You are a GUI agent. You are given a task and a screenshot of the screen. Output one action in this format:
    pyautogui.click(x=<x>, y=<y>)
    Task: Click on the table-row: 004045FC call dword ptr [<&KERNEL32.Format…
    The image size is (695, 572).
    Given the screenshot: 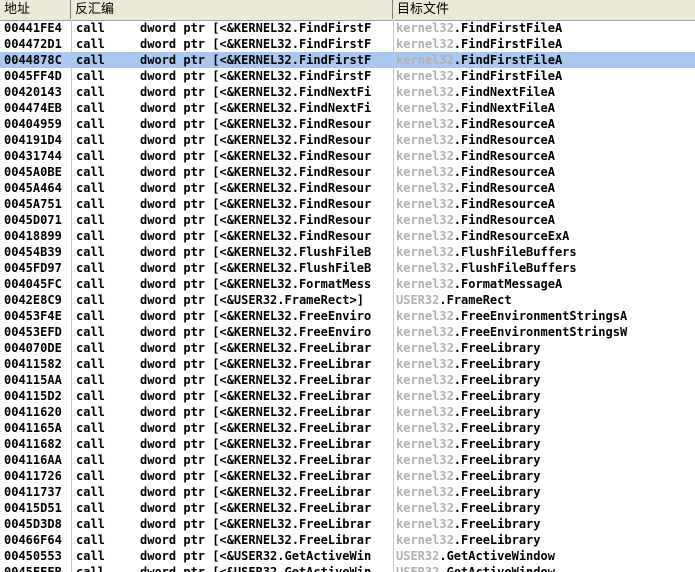 What is the action you would take?
    pyautogui.click(x=347, y=284)
    